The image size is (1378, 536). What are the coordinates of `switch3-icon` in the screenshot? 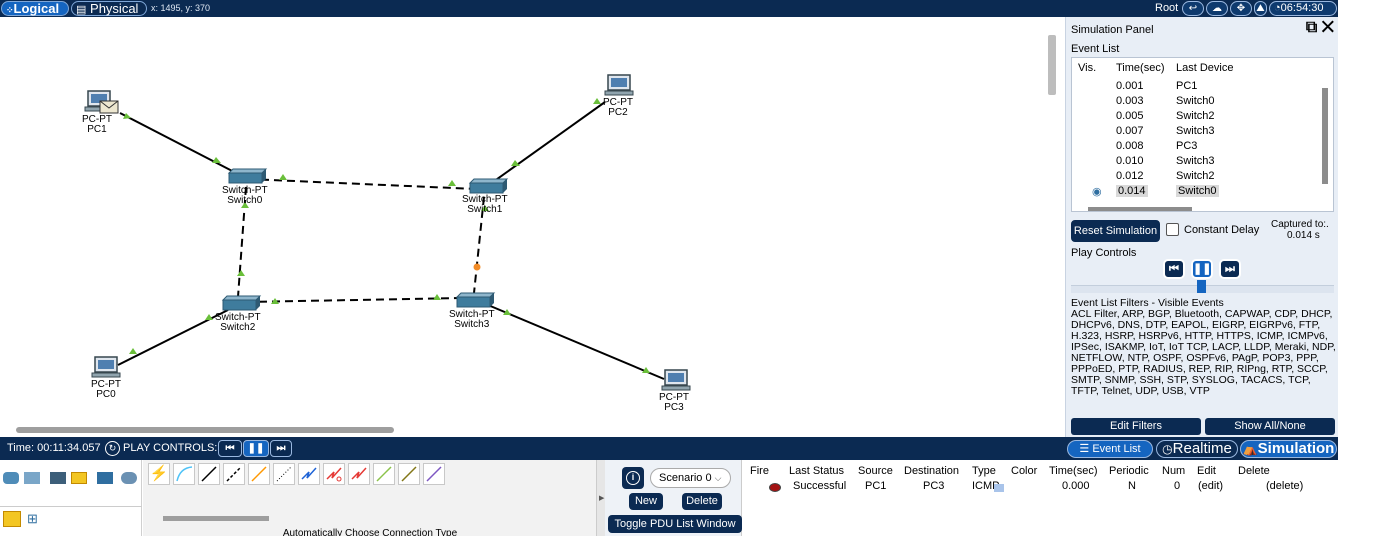 It's located at (475, 300).